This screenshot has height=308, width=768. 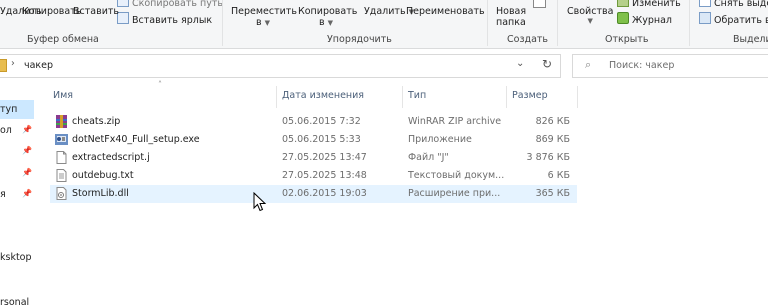 What do you see at coordinates (61, 121) in the screenshot?
I see `winrar-icon` at bounding box center [61, 121].